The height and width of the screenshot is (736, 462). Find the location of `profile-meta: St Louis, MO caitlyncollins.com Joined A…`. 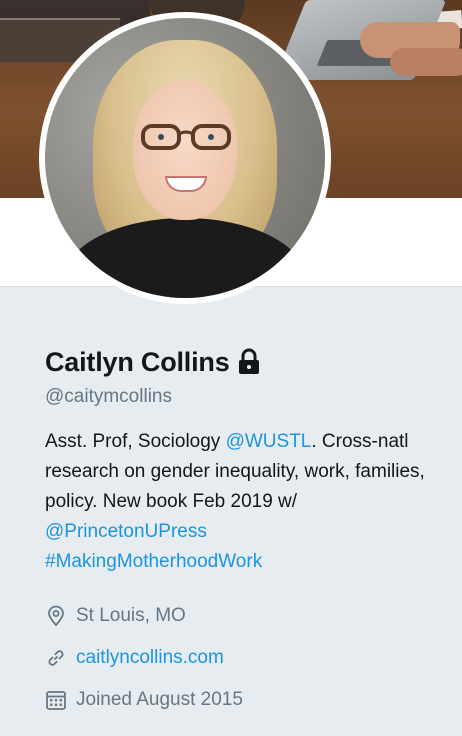

profile-meta: St Louis, MO caitlyncollins.com Joined A… is located at coordinates (245, 658).